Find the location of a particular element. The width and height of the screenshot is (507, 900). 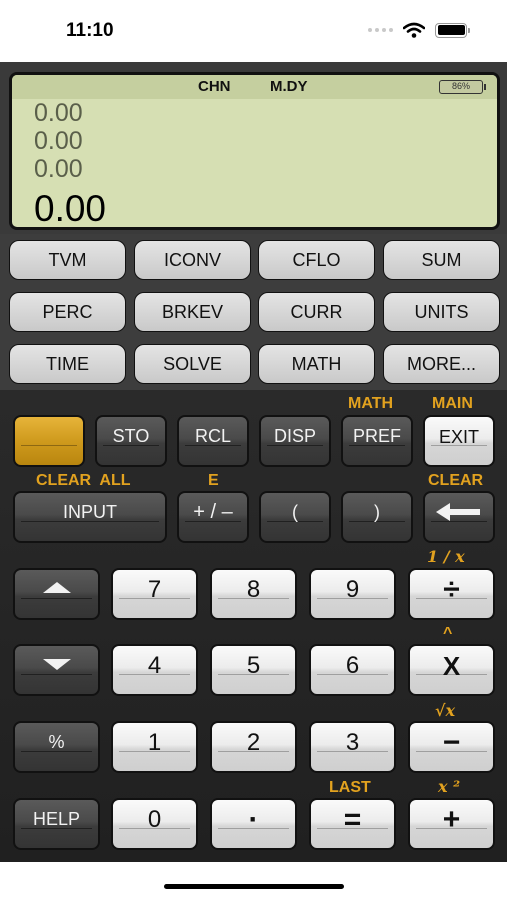

equals-label: = is located at coordinates (352, 819).